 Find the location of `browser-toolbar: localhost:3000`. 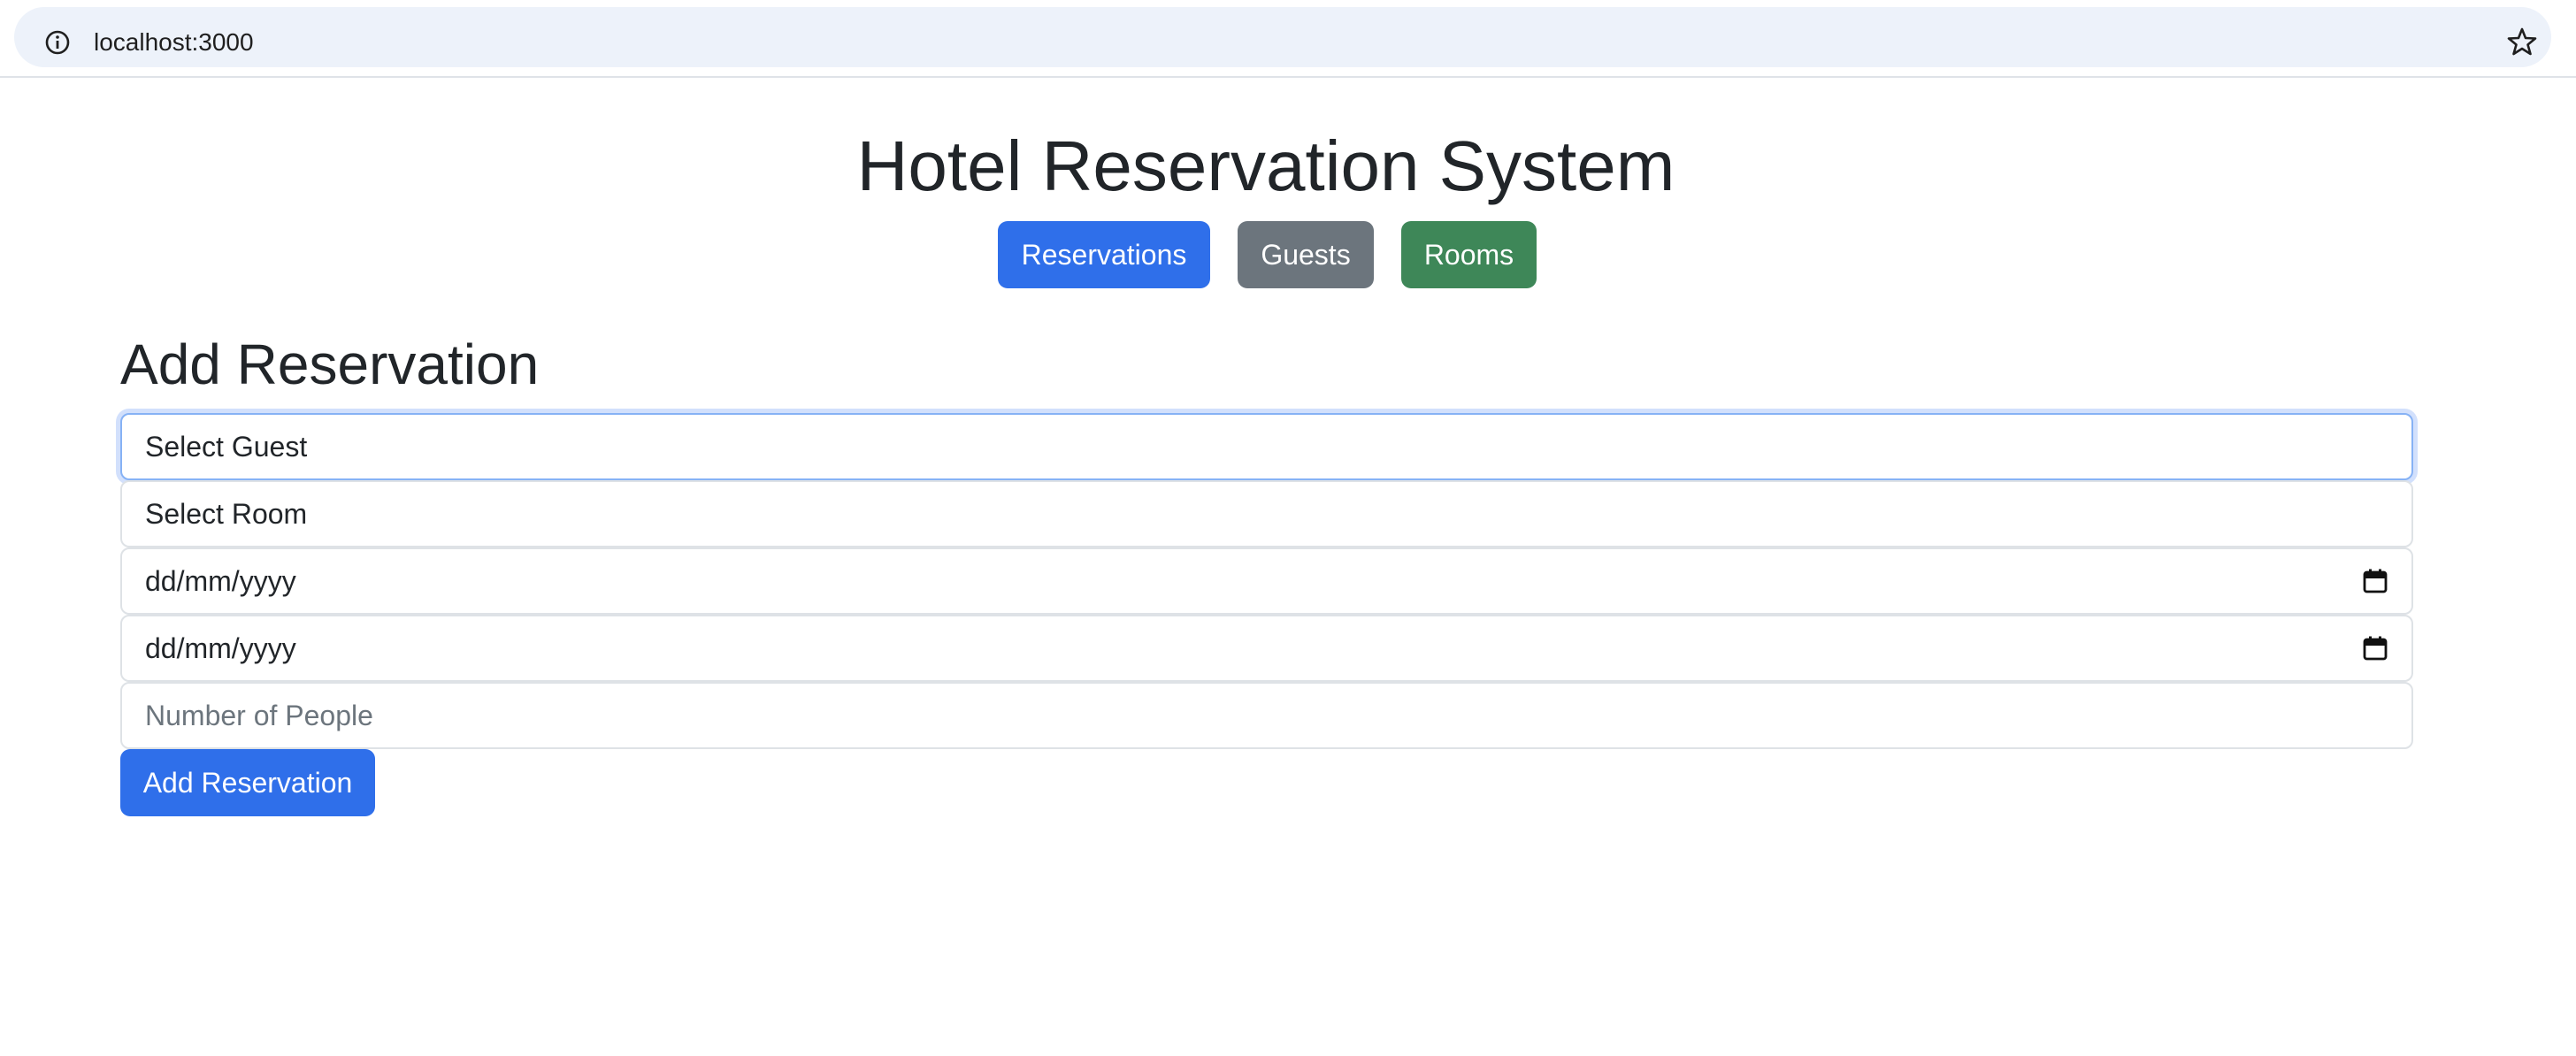

browser-toolbar: localhost:3000 is located at coordinates (1288, 39).